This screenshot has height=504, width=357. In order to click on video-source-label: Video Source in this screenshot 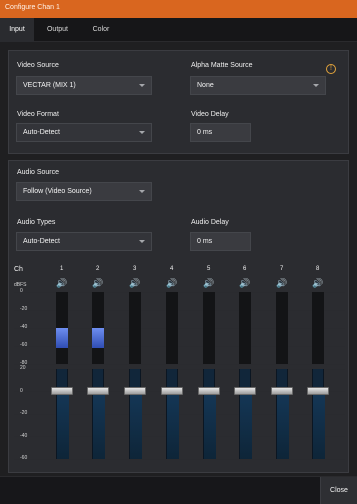, I will do `click(38, 65)`.